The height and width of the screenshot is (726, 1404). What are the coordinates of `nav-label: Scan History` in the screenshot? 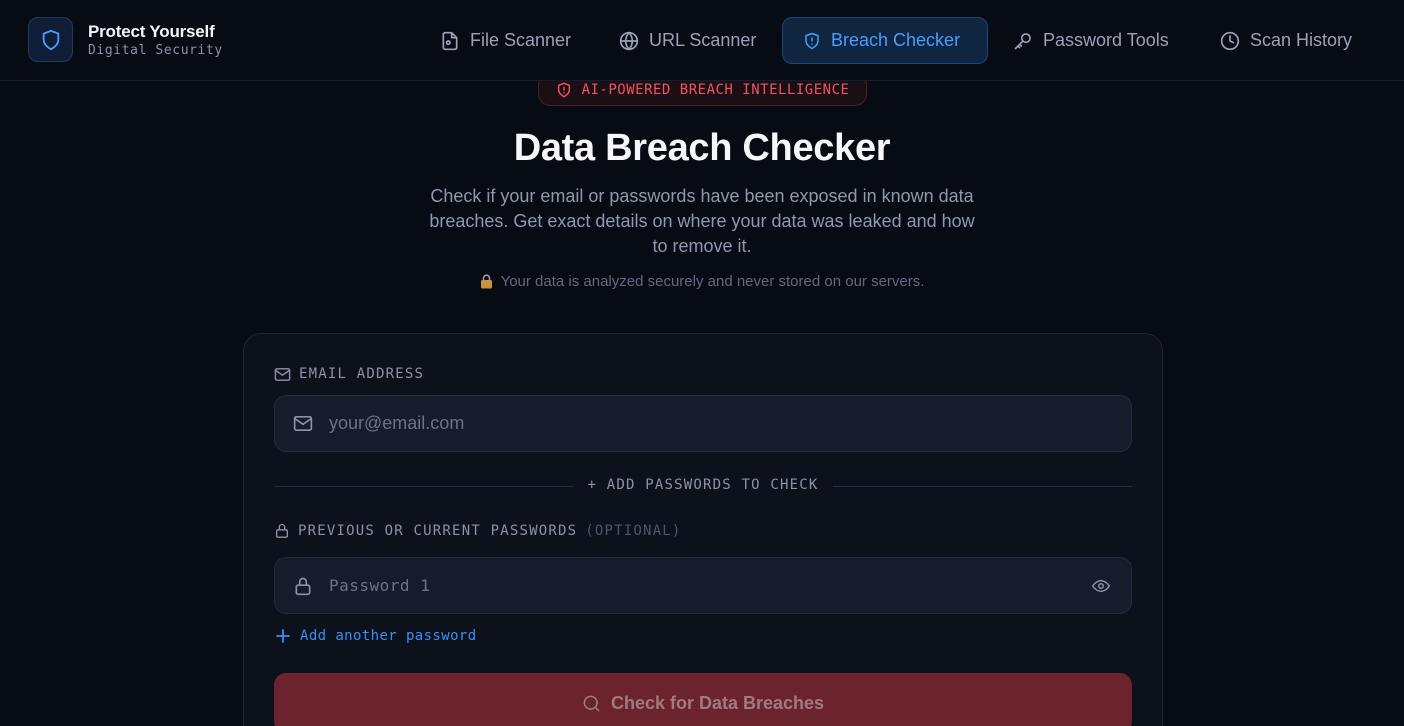 It's located at (1301, 40).